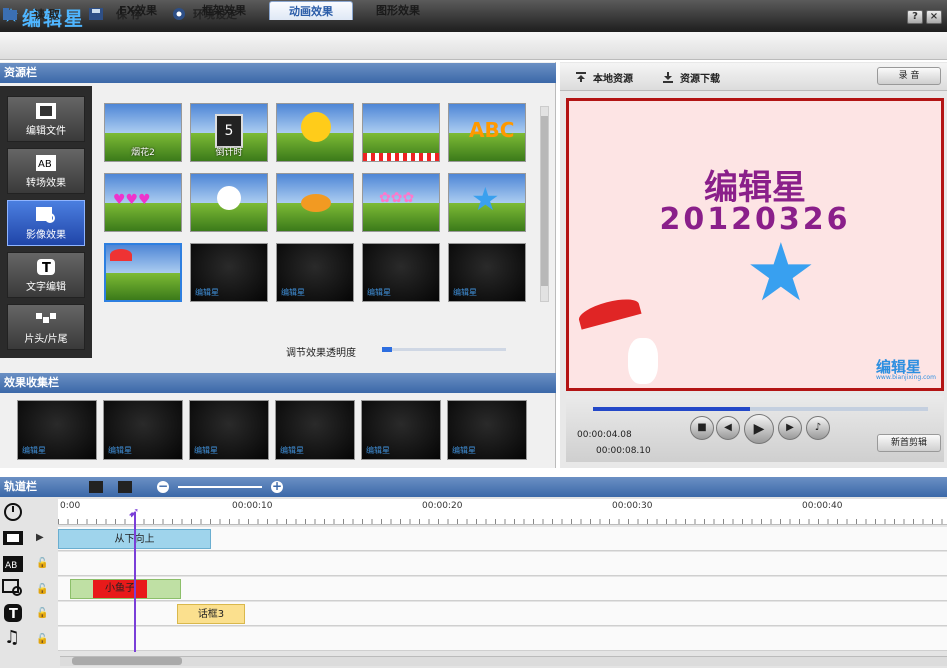  What do you see at coordinates (135, 582) in the screenshot?
I see `playhead` at bounding box center [135, 582].